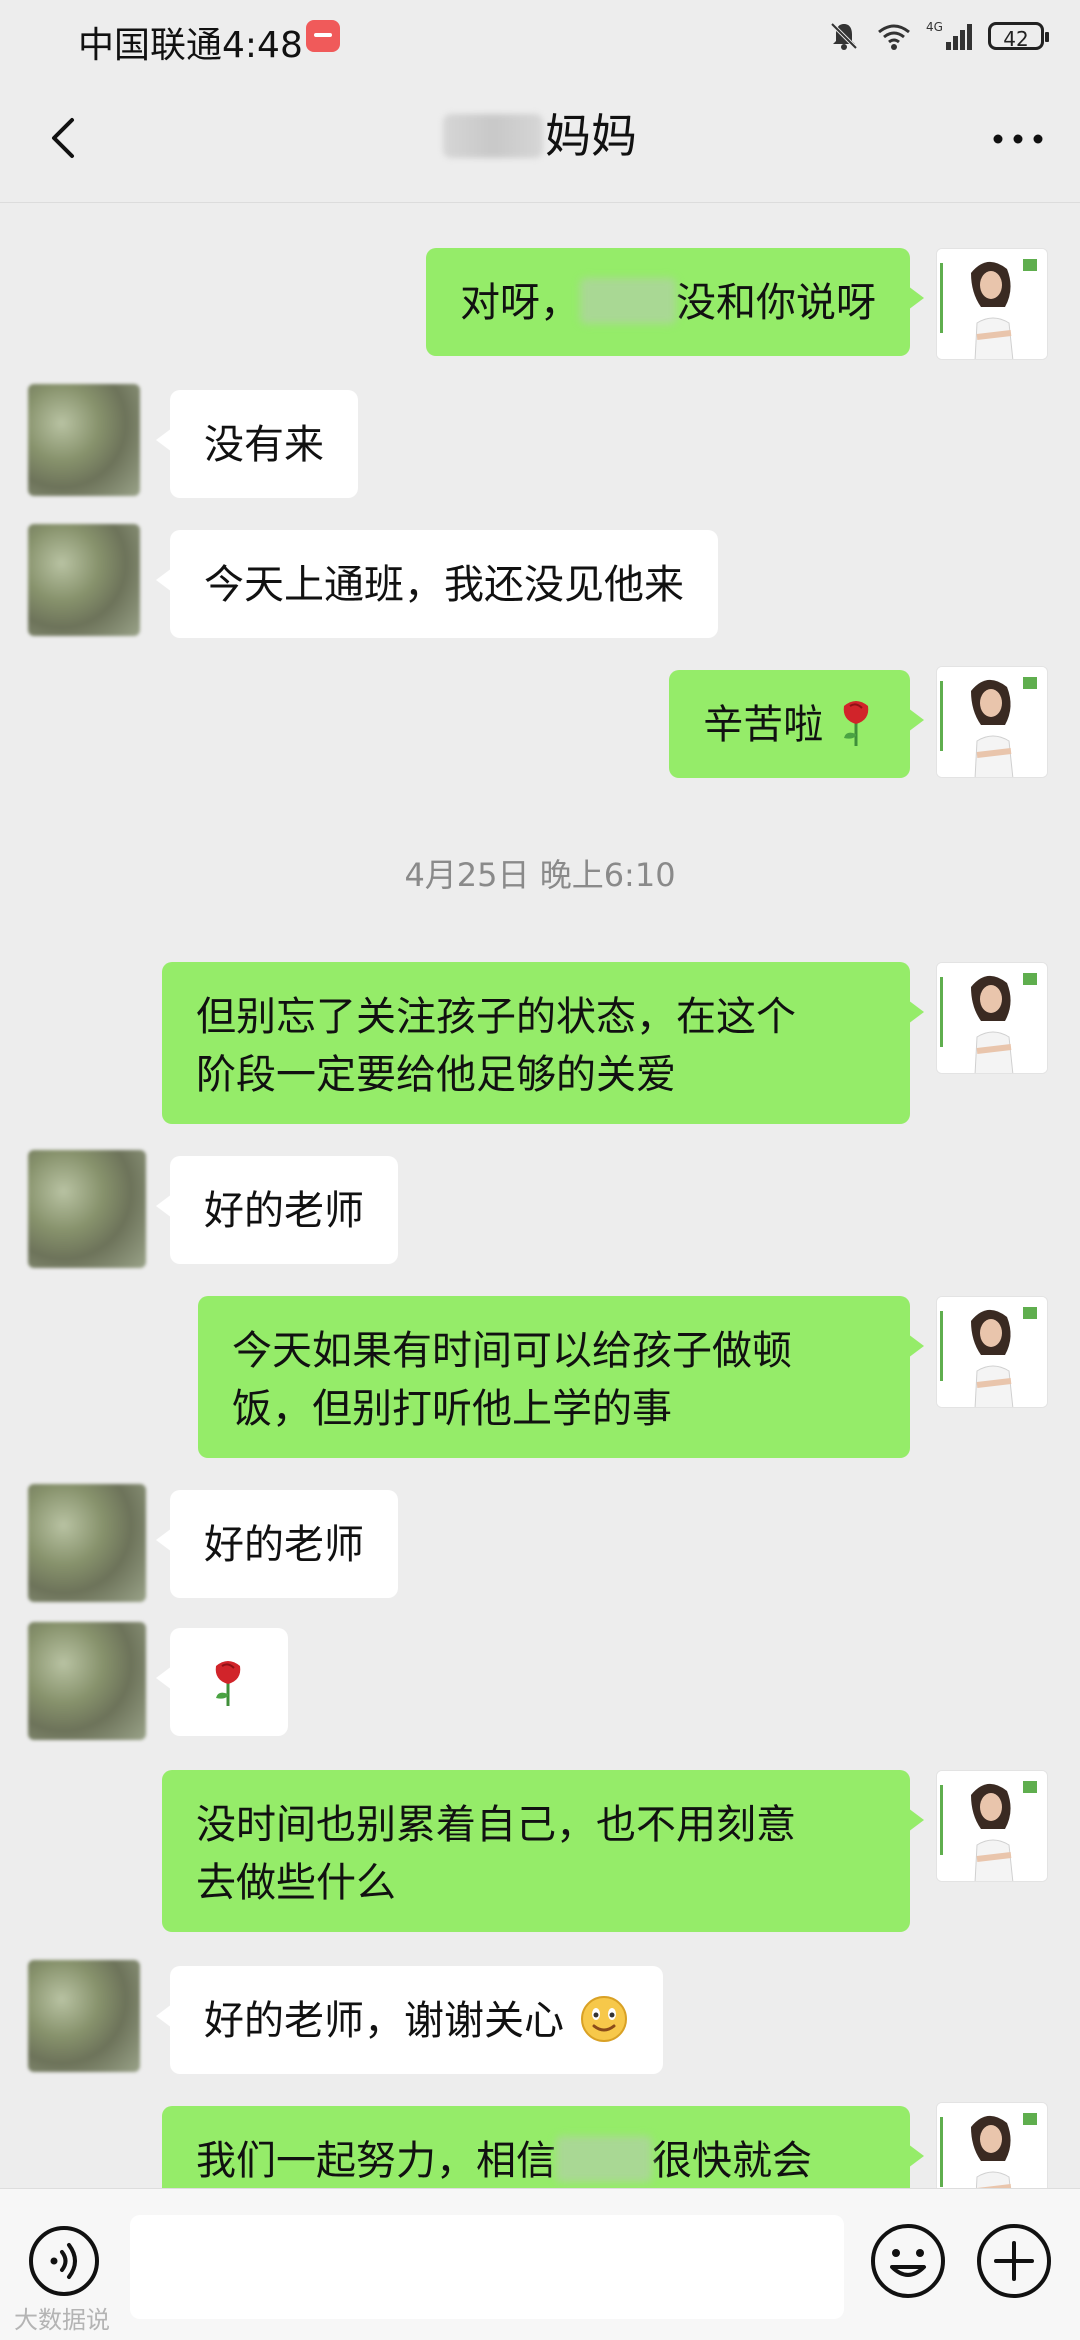 The image size is (1080, 2340). What do you see at coordinates (1018, 36) in the screenshot?
I see `battery-indicator: 42` at bounding box center [1018, 36].